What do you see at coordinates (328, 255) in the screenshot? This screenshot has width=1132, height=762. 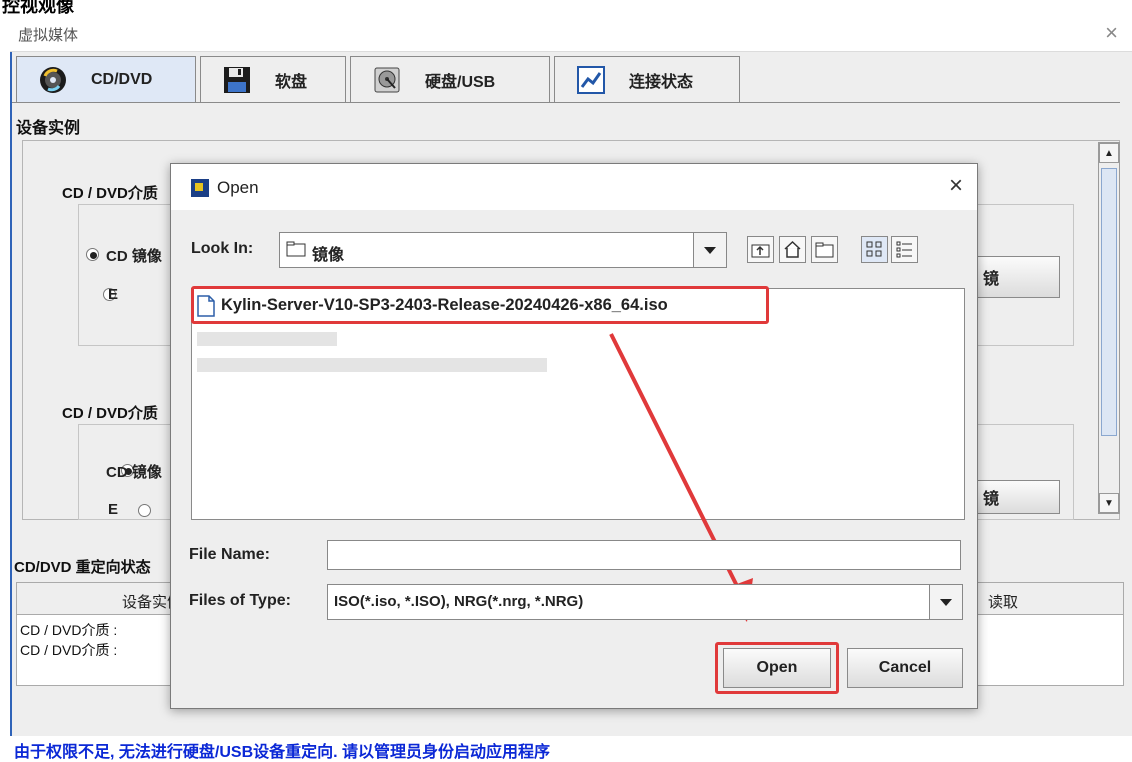 I see `look-in-value: 镜像` at bounding box center [328, 255].